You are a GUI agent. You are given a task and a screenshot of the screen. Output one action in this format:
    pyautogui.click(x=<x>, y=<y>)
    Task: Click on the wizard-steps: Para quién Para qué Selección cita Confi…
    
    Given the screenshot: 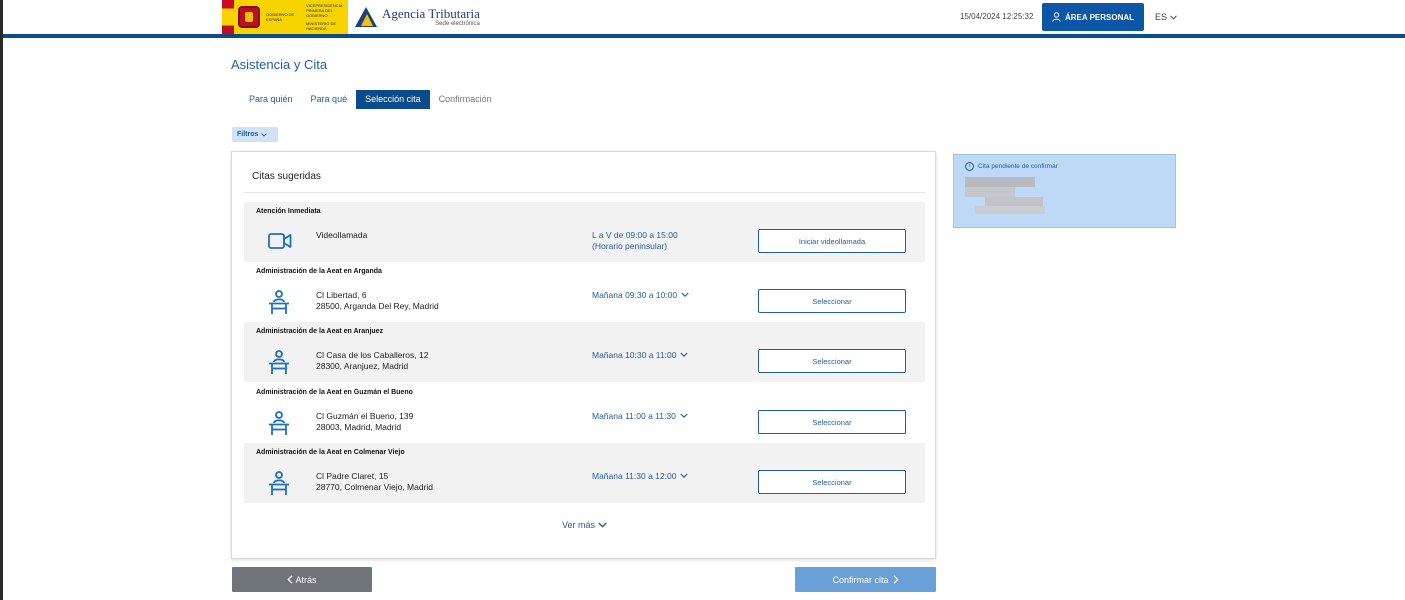 What is the action you would take?
    pyautogui.click(x=370, y=99)
    